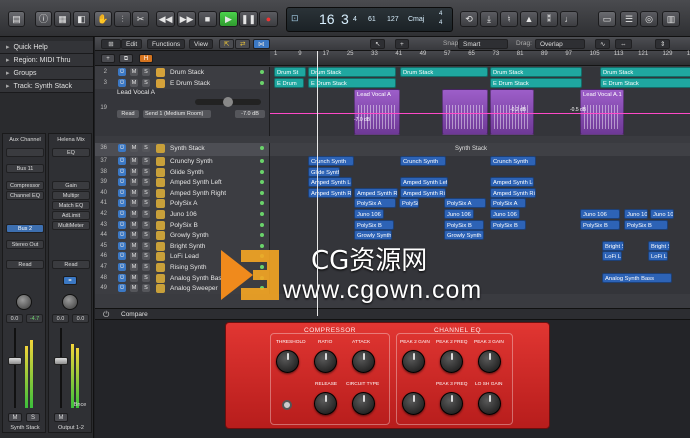 This screenshot has width=690, height=438. Describe the element at coordinates (413, 361) in the screenshot. I see `peak-2-gain-knob` at that location.